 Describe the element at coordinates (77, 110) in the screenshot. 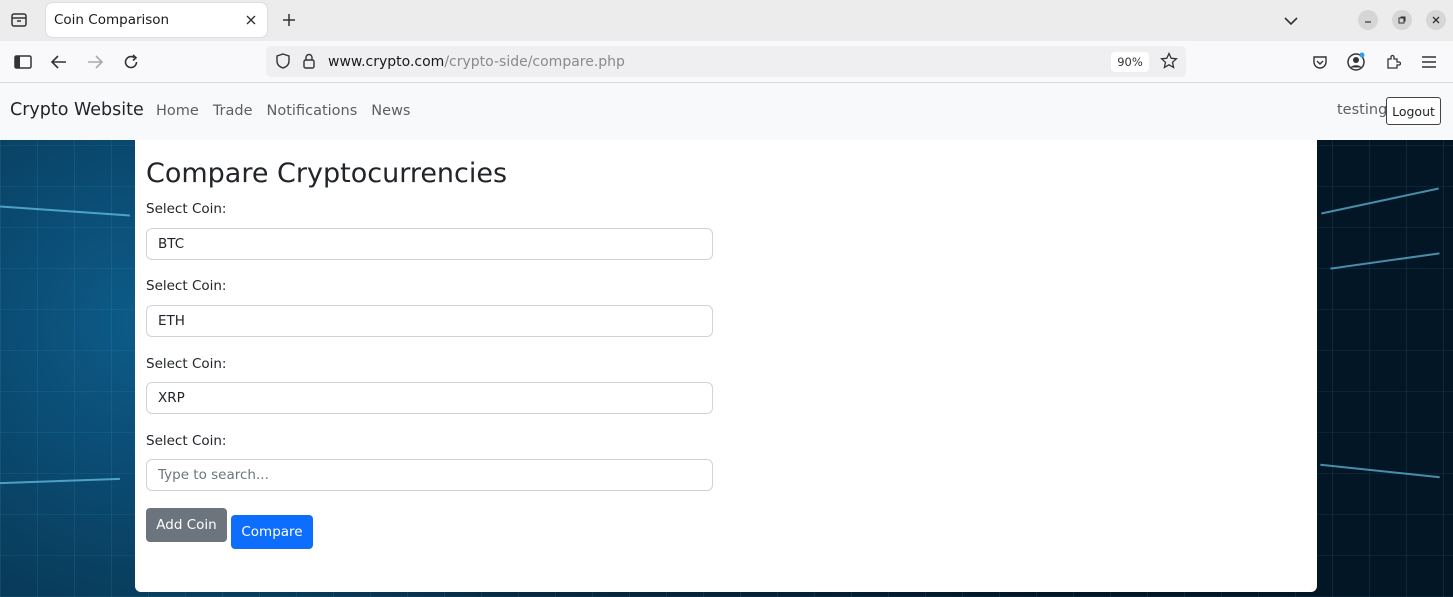

I see `brand-link: Crypto Website` at that location.